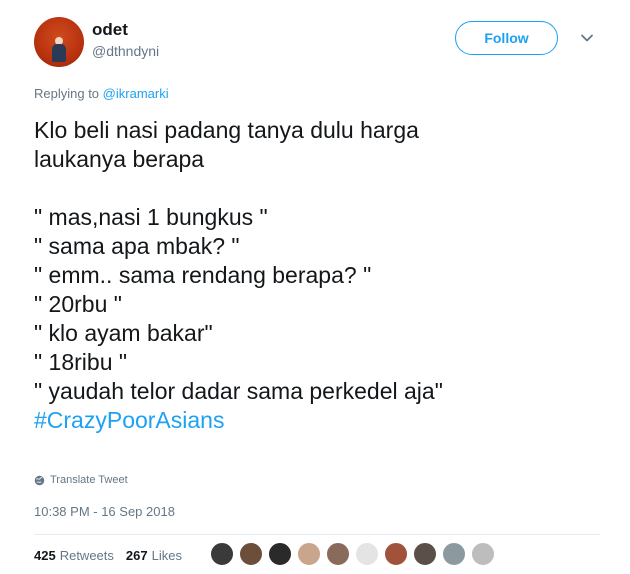  What do you see at coordinates (89, 480) in the screenshot?
I see `translate-label: Translate Tweet` at bounding box center [89, 480].